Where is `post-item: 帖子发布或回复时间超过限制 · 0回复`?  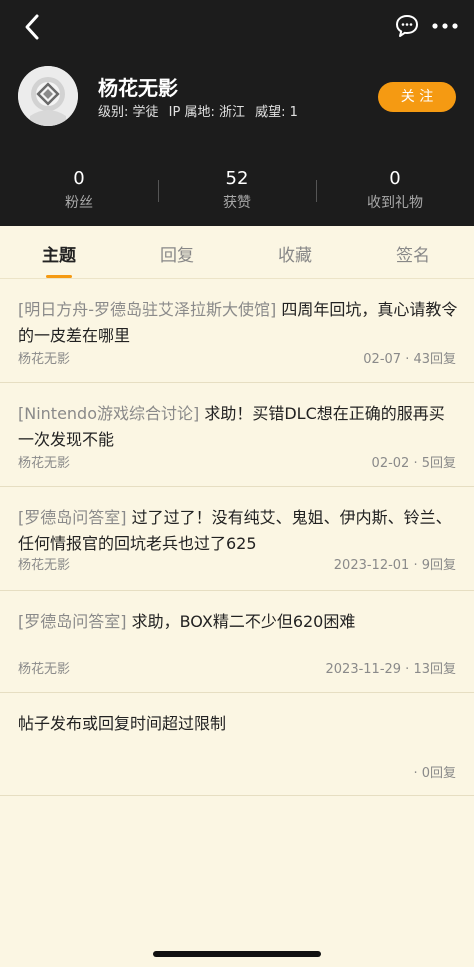 post-item: 帖子发布或回复时间超过限制 · 0回复 is located at coordinates (237, 744).